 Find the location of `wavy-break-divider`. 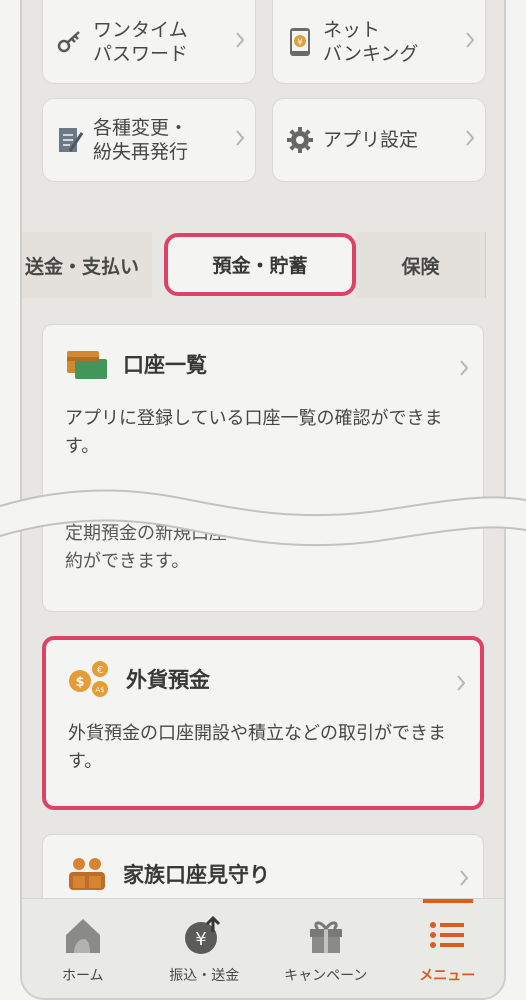

wavy-break-divider is located at coordinates (263, 518).